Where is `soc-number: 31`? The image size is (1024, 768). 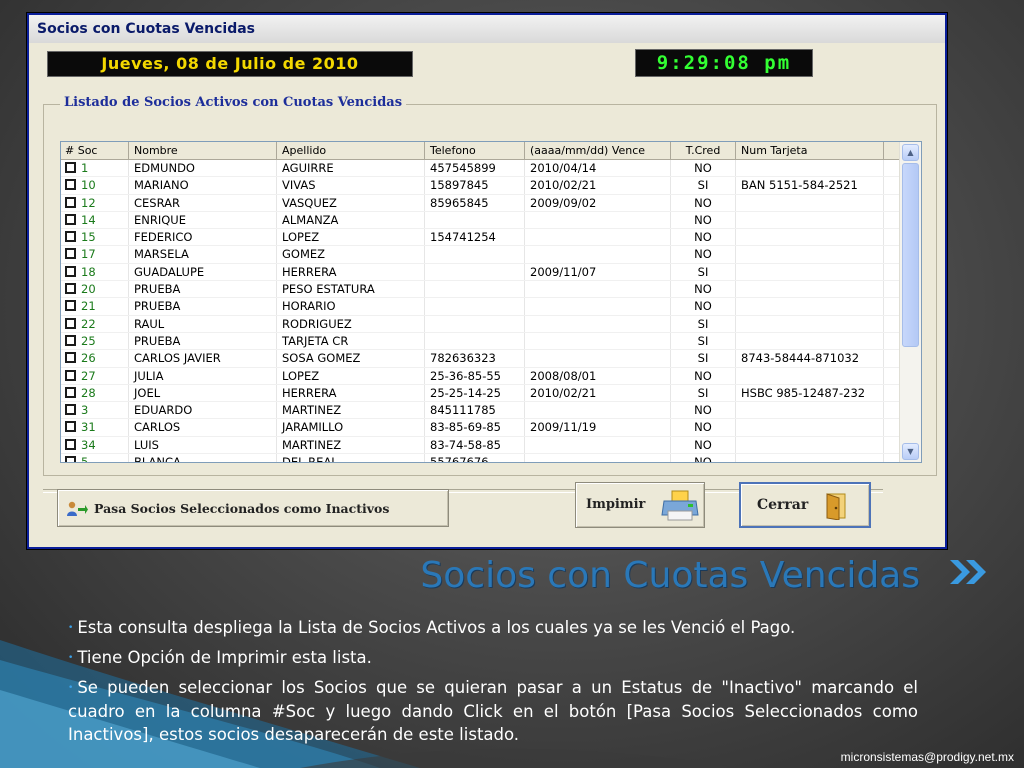 soc-number: 31 is located at coordinates (88, 427).